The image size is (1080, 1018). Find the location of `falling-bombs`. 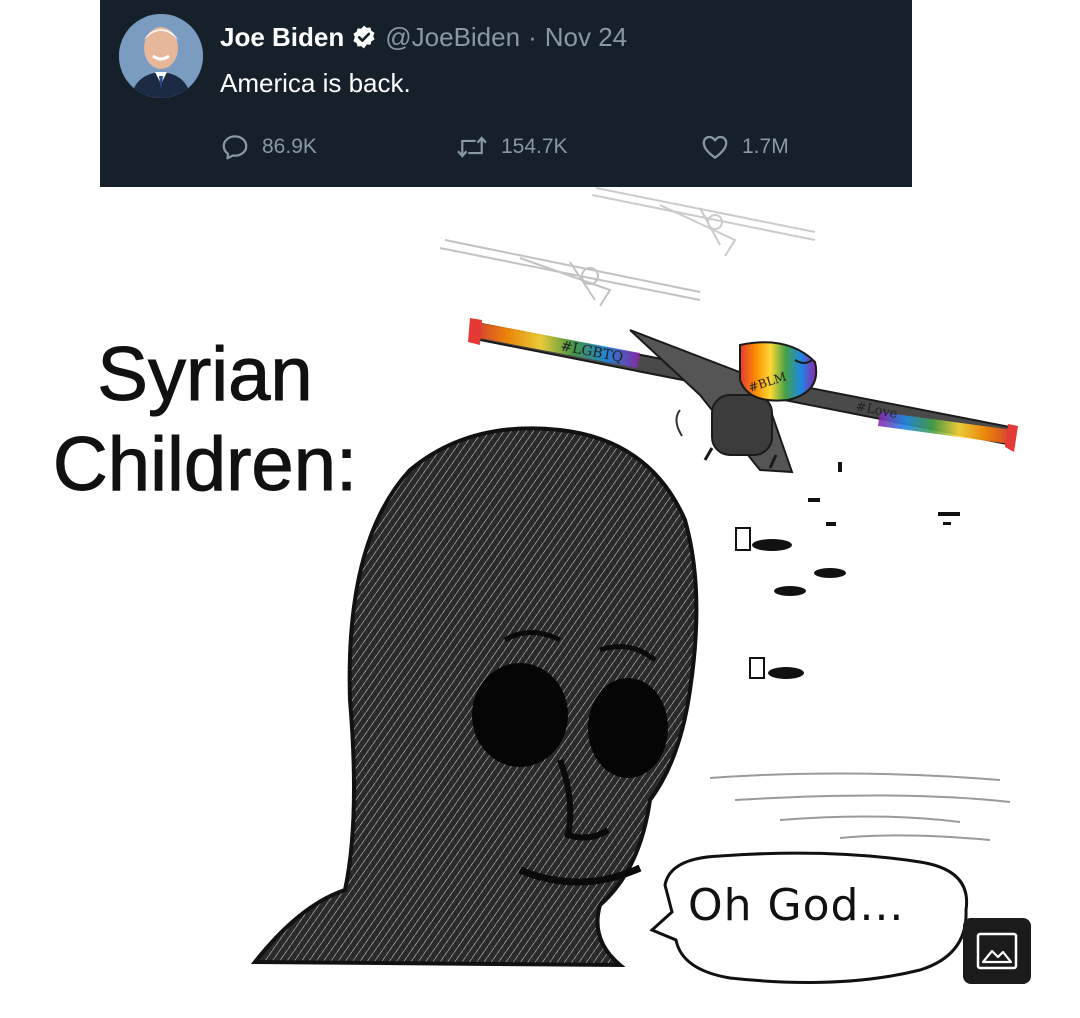

falling-bombs is located at coordinates (847, 570).